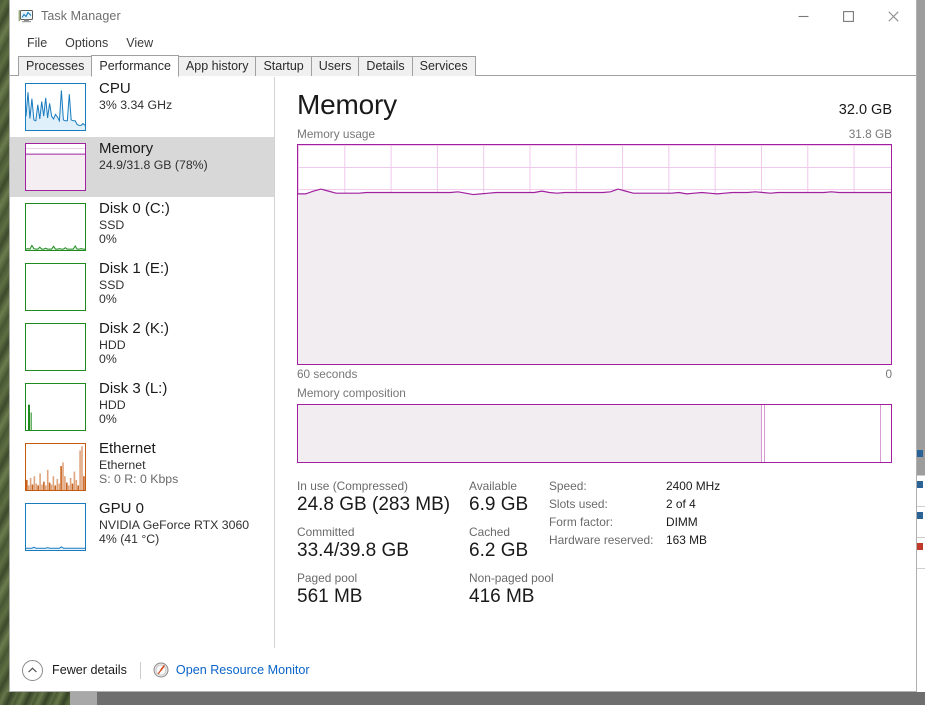  I want to click on spec-row: Hardware reserved: 163 MB, so click(634, 540).